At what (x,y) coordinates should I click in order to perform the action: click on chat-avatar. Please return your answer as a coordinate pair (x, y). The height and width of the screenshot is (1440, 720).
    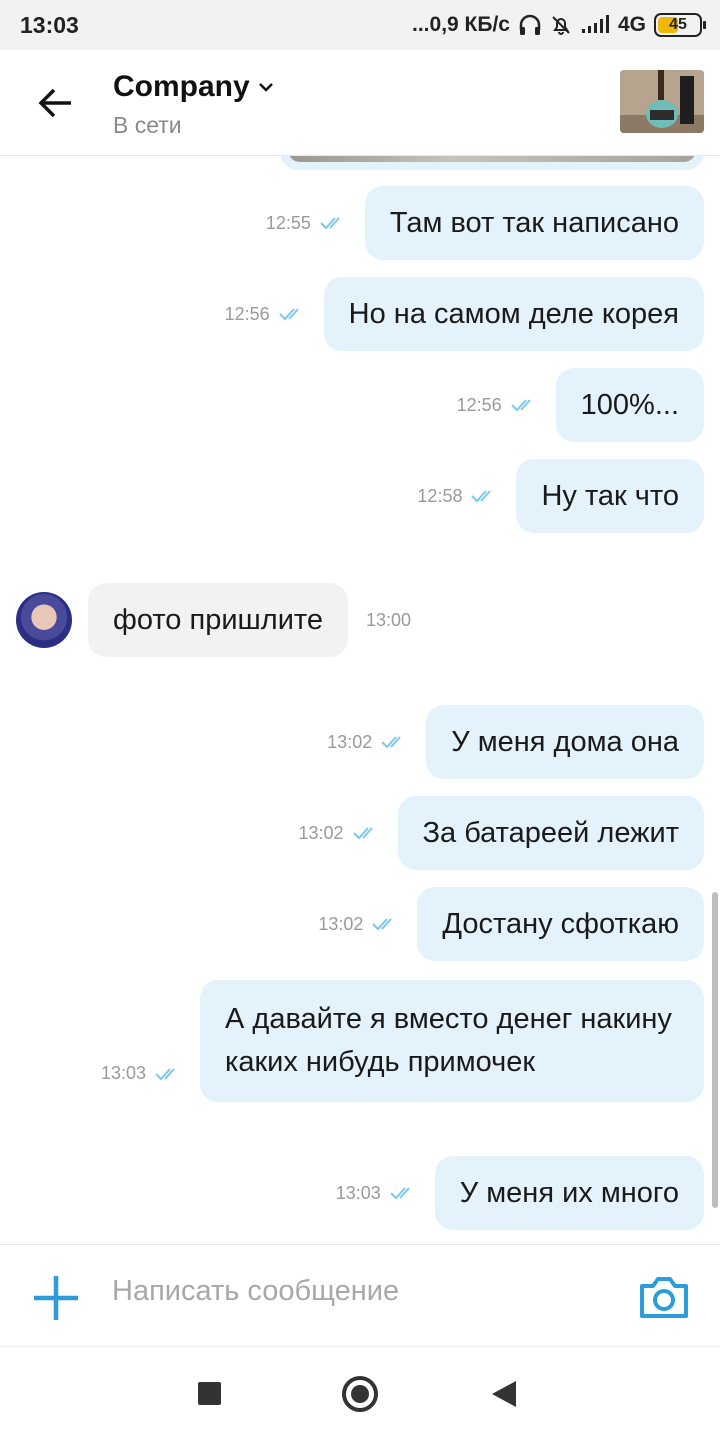
    Looking at the image, I should click on (662, 101).